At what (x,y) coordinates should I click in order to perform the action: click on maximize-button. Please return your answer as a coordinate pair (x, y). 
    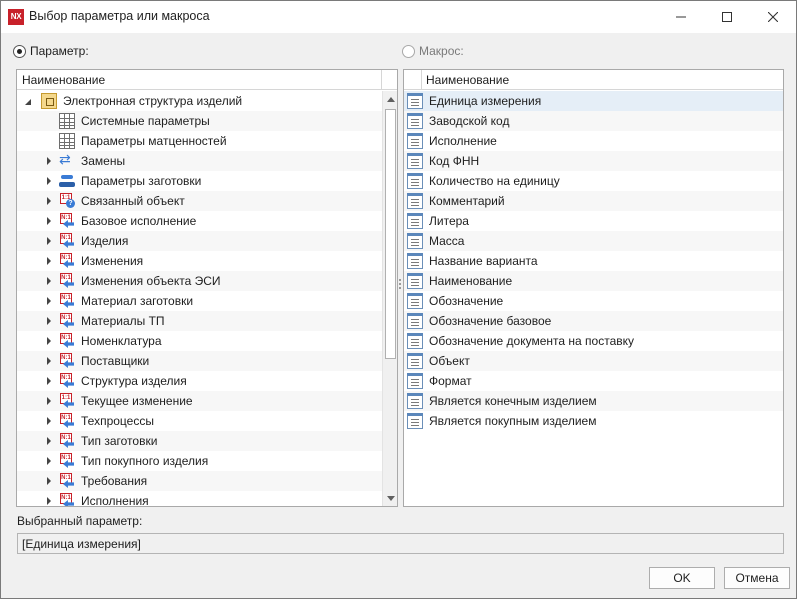
    Looking at the image, I should click on (727, 17).